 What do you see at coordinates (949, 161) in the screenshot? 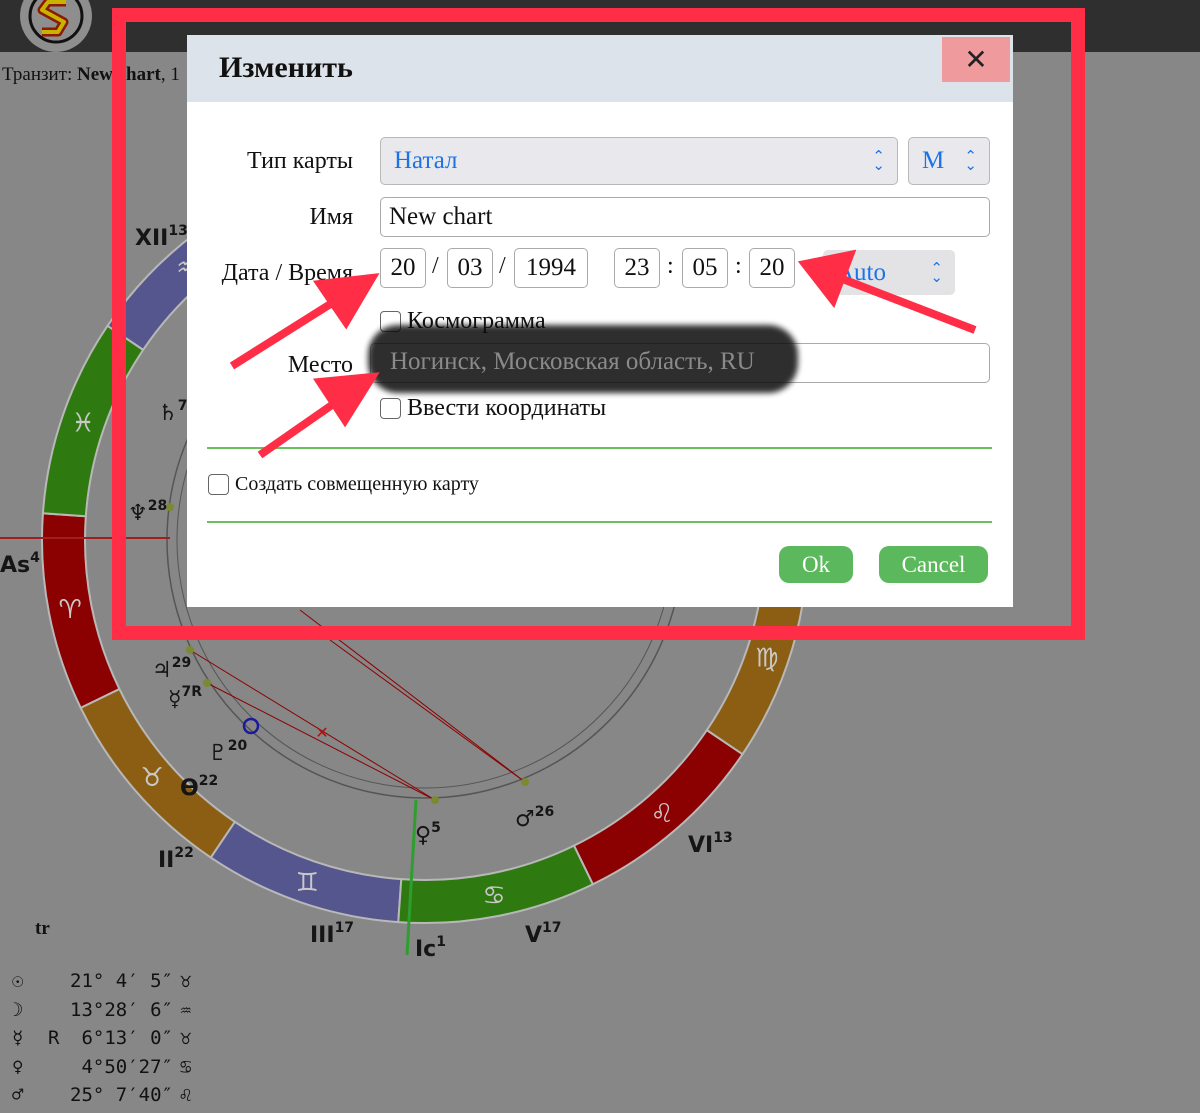
I see `gender-select: М ⌃ ⌄` at bounding box center [949, 161].